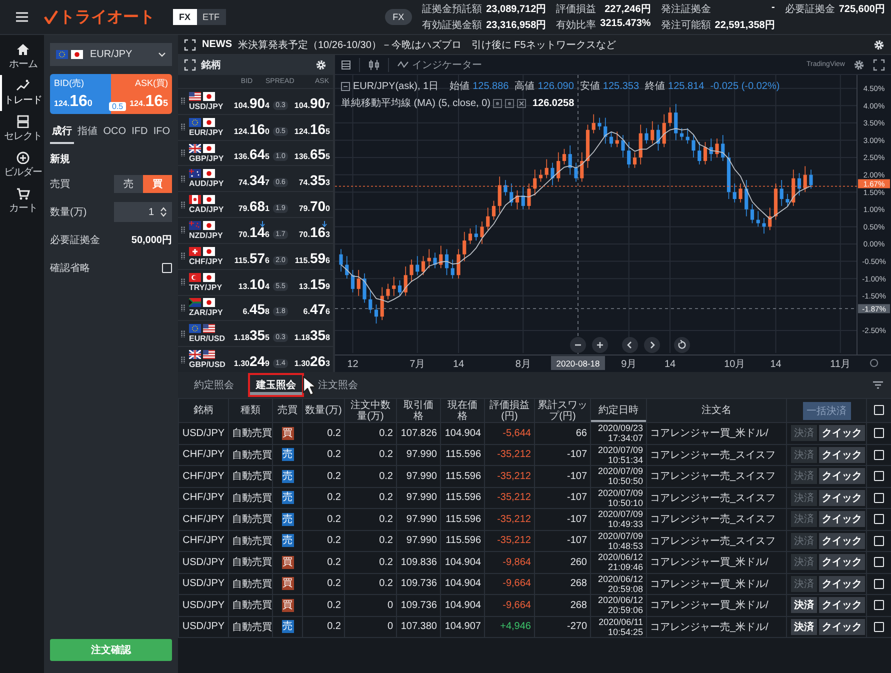 This screenshot has height=673, width=891. I want to click on summary-label: 証拠金預託額, so click(452, 9).